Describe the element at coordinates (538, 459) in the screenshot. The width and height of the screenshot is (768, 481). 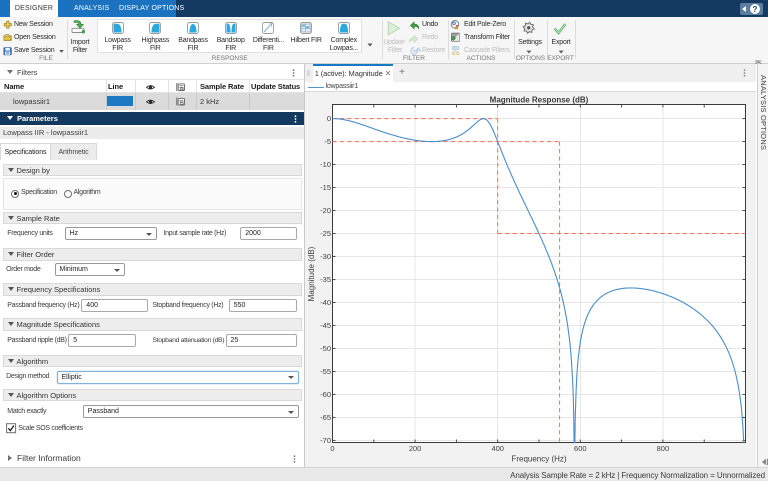
I see `svg-text: Frequency (Hz)` at that location.